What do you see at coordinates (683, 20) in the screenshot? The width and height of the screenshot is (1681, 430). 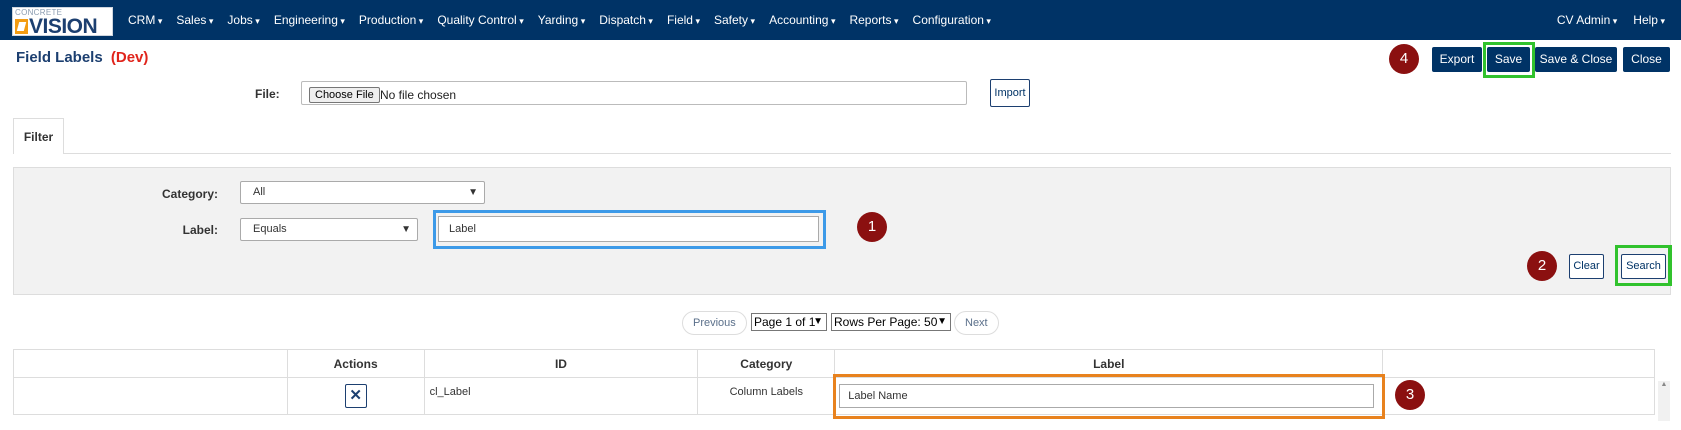 I see `menu-field: Field` at bounding box center [683, 20].